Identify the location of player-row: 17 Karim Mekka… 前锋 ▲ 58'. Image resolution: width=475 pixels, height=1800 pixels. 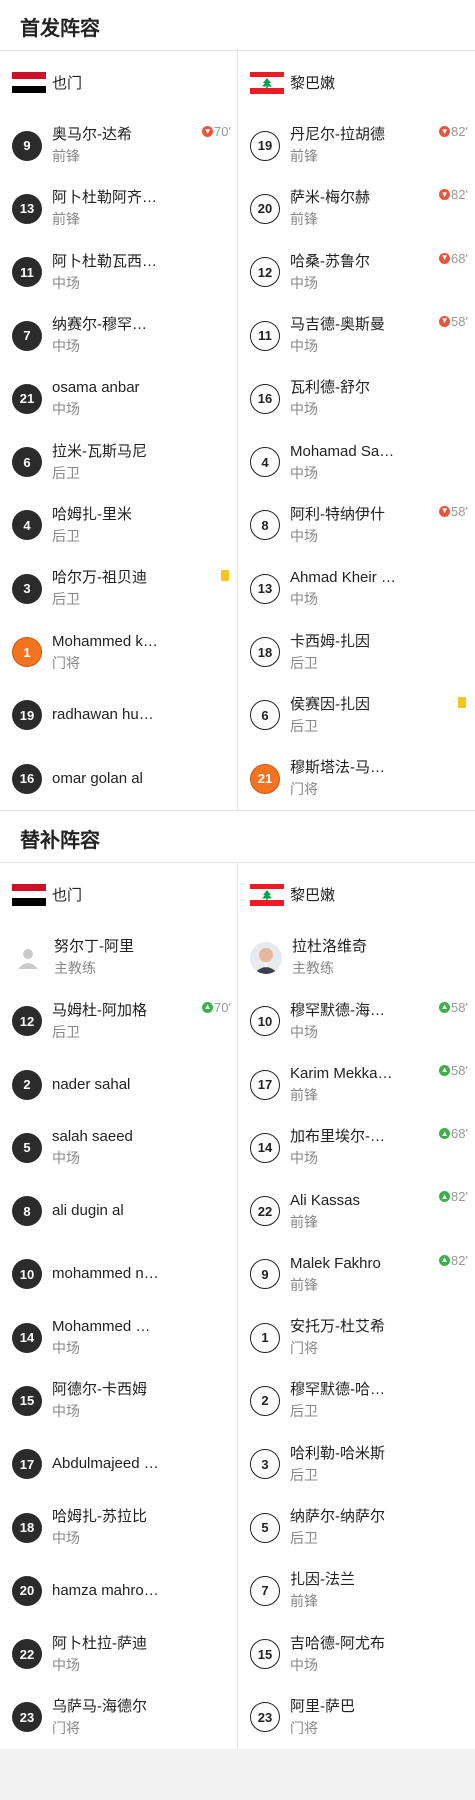
(356, 1084).